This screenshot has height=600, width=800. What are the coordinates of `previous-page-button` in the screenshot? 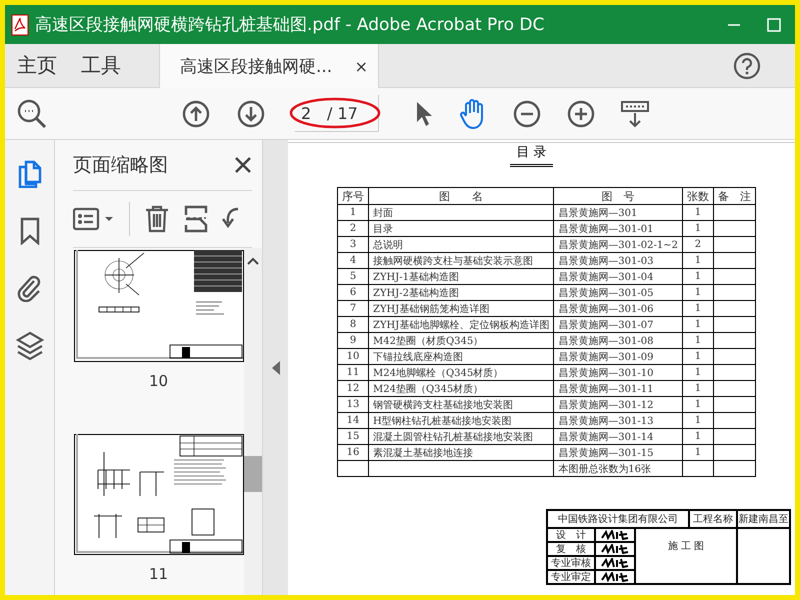 It's located at (196, 114).